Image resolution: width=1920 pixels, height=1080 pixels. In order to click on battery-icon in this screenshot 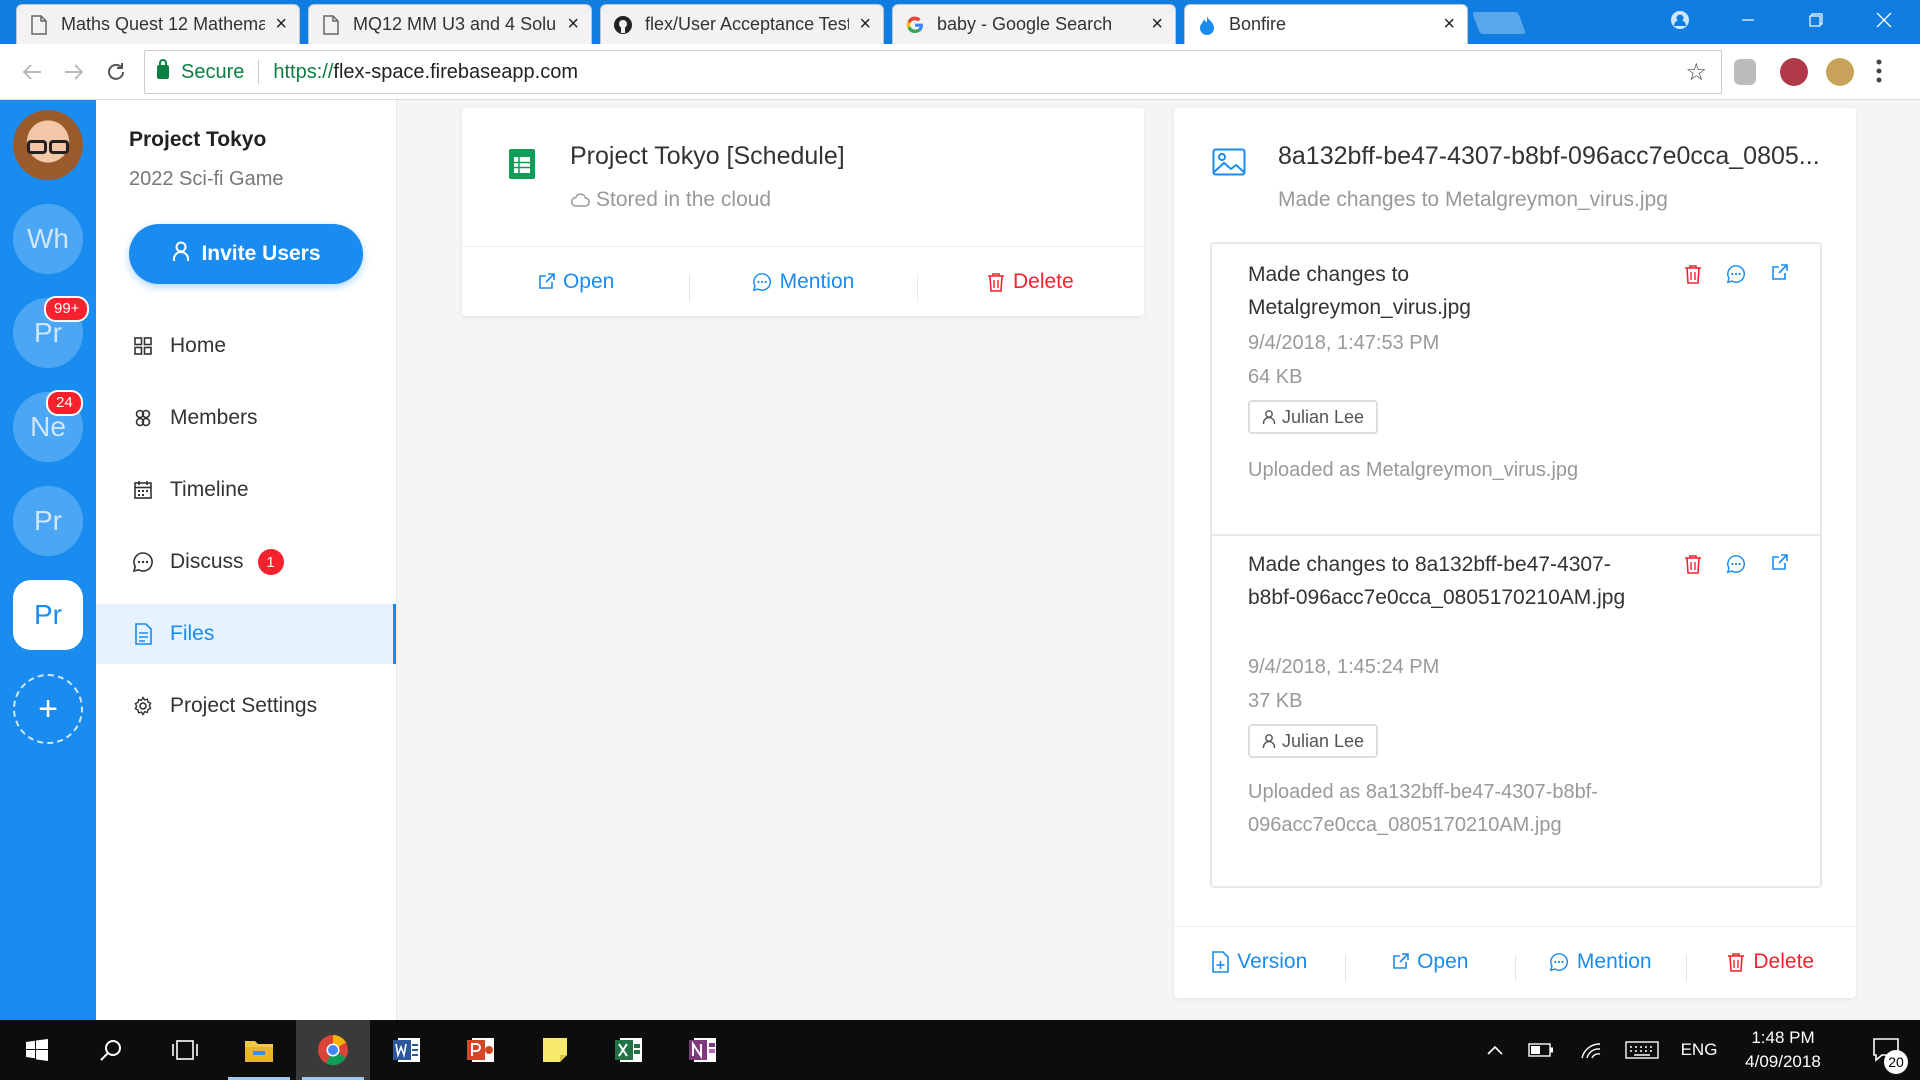, I will do `click(1541, 1050)`.